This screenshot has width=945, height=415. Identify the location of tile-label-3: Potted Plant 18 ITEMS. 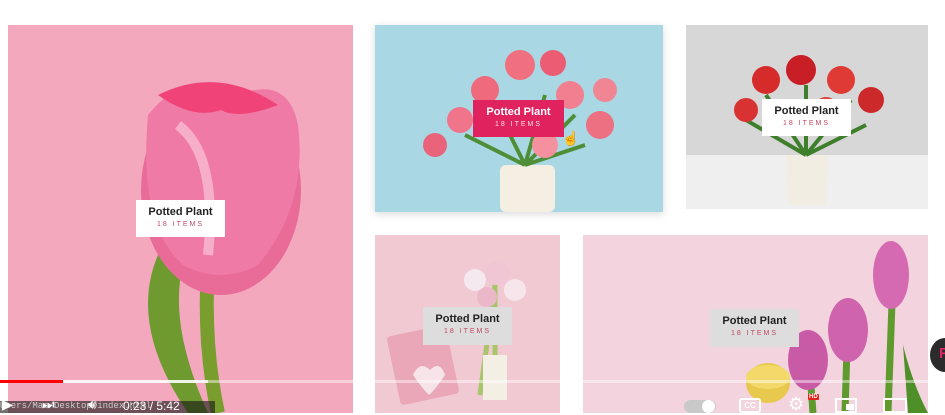
(806, 117).